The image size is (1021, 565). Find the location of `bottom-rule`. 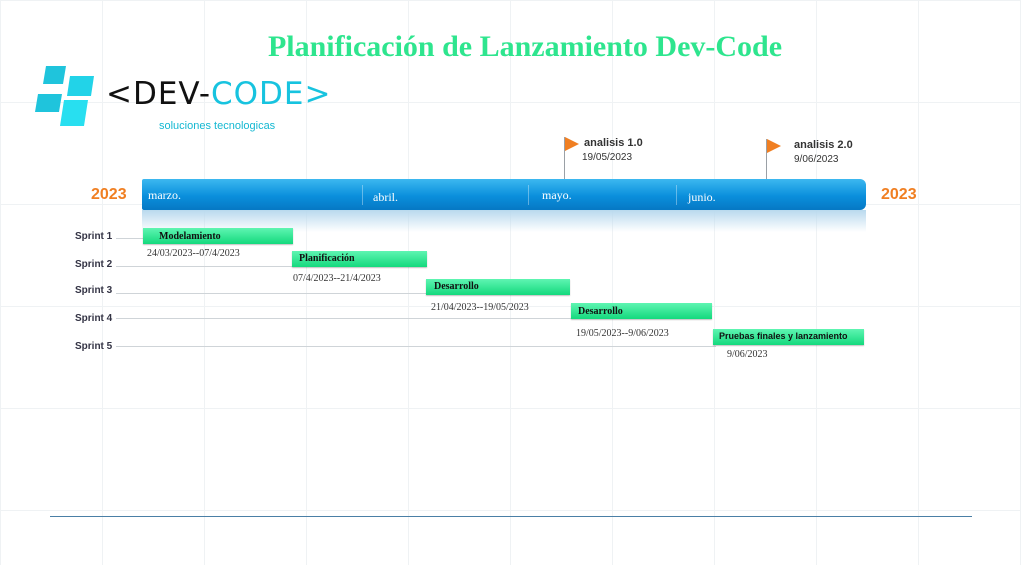

bottom-rule is located at coordinates (511, 516).